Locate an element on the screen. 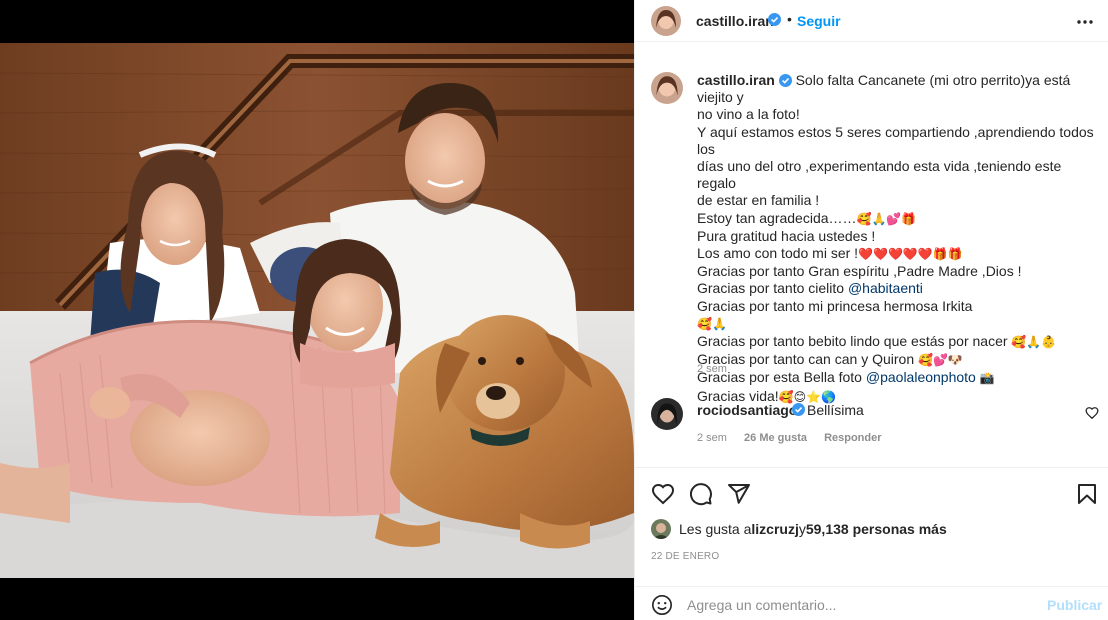 Image resolution: width=1108 pixels, height=620 pixels. emoji-group: ❤️❤️❤️❤️❤️🎁🎁 is located at coordinates (910, 254).